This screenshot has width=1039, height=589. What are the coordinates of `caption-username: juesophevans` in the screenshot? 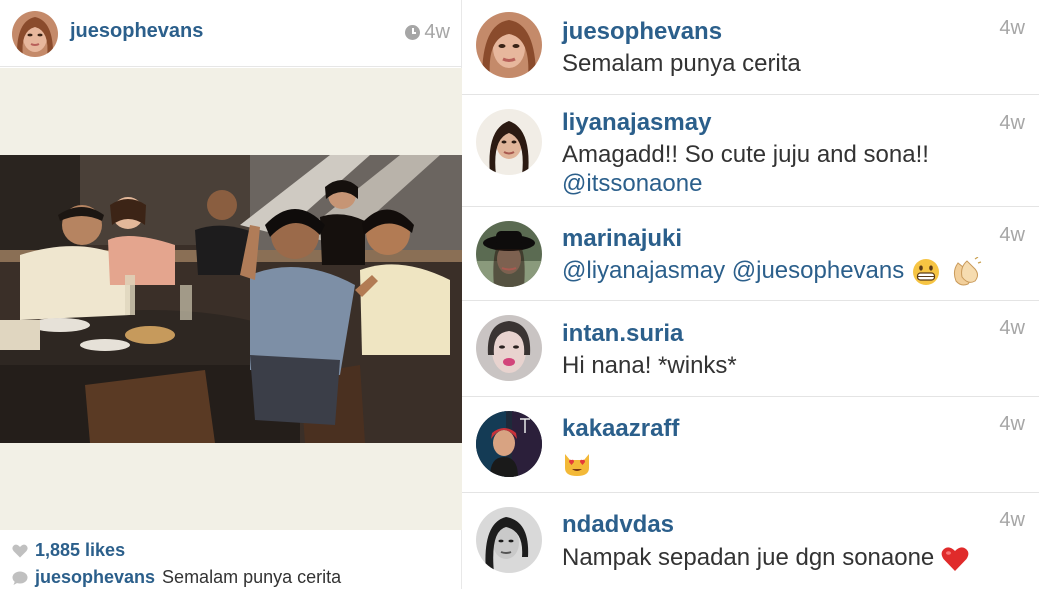 It's located at (95, 577).